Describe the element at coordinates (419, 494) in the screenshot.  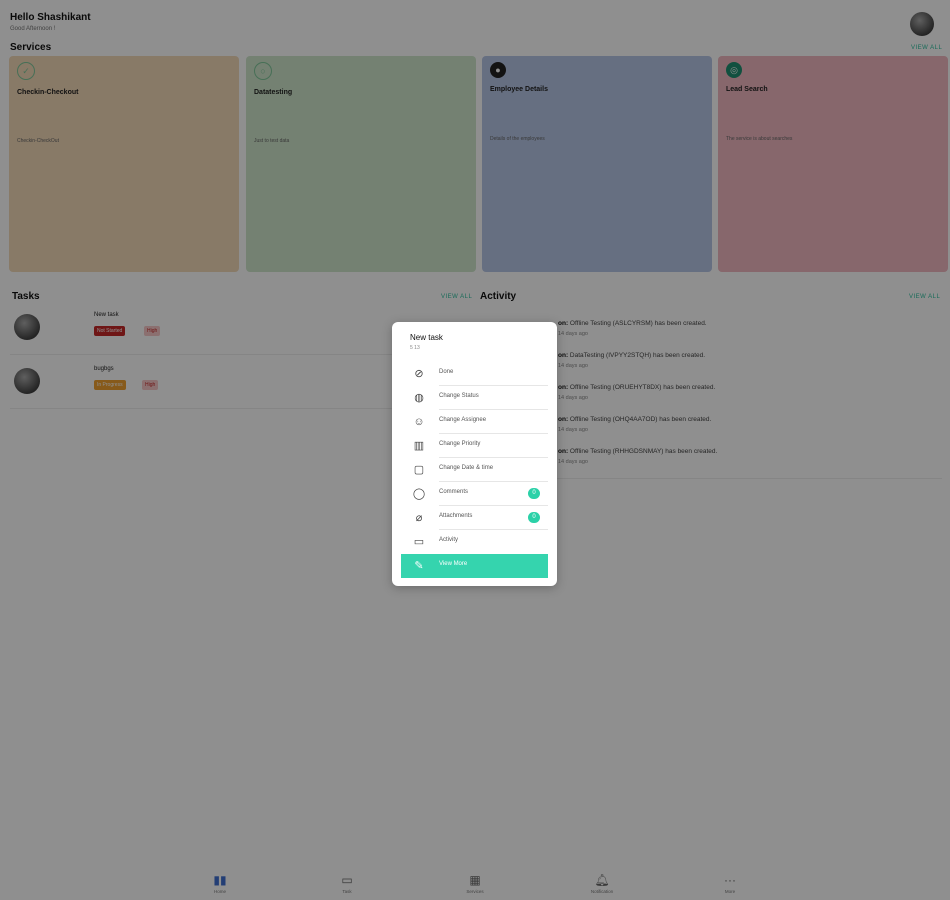
I see `comment-icon: ◯` at that location.